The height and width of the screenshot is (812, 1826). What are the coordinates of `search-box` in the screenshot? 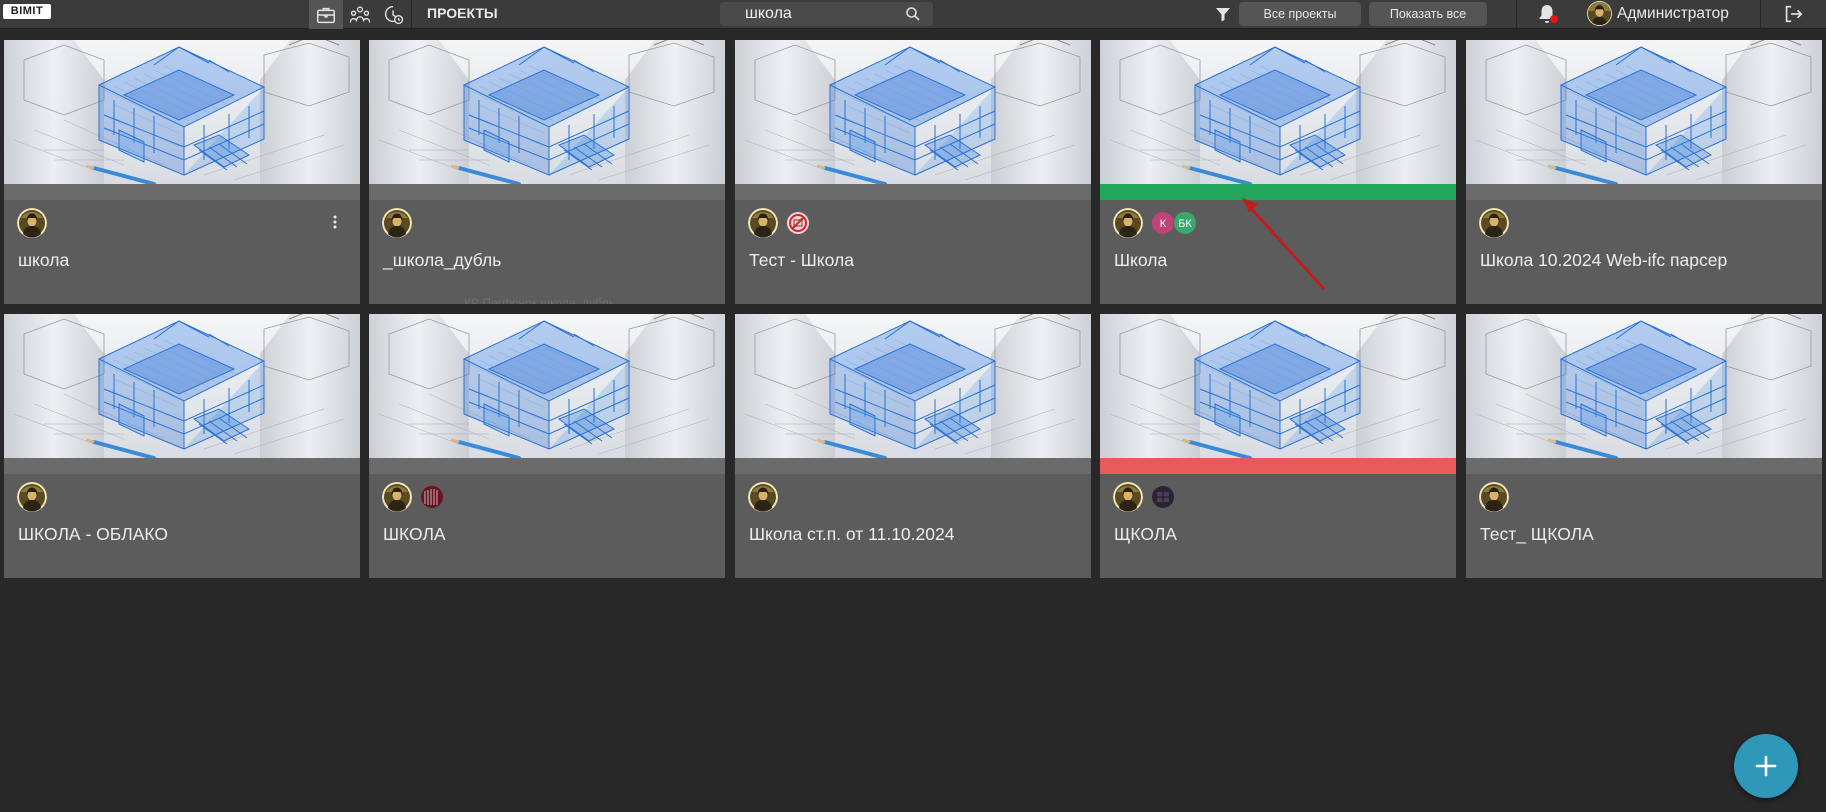 It's located at (826, 14).